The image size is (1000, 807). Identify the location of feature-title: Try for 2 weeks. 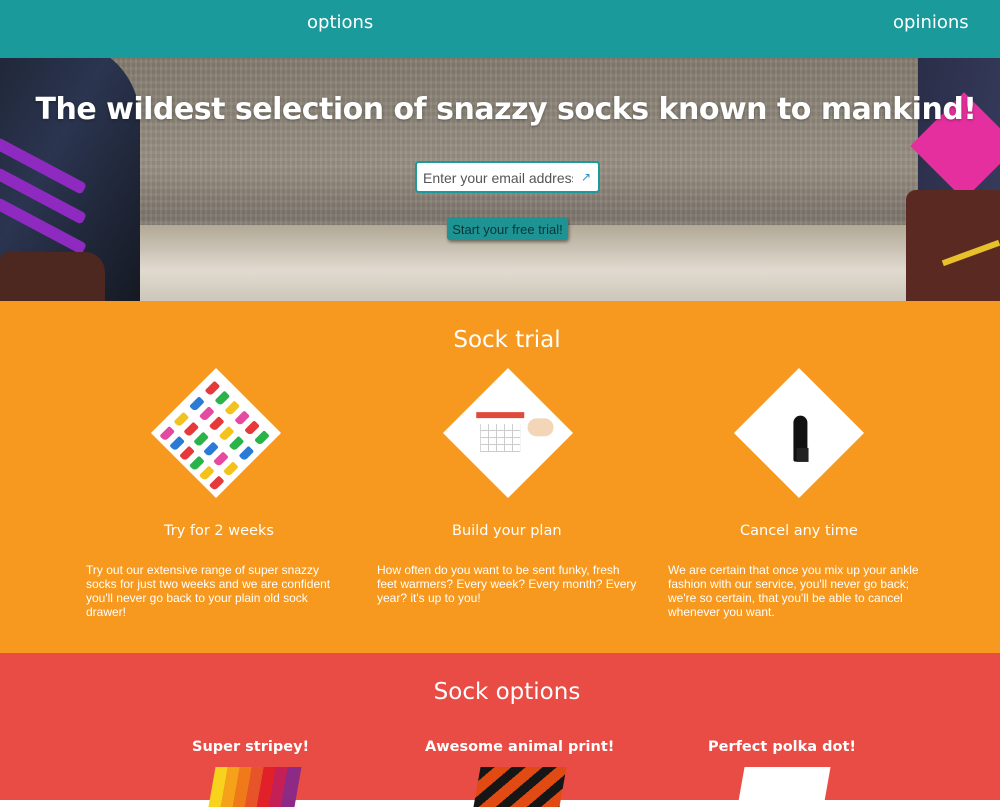
(219, 531).